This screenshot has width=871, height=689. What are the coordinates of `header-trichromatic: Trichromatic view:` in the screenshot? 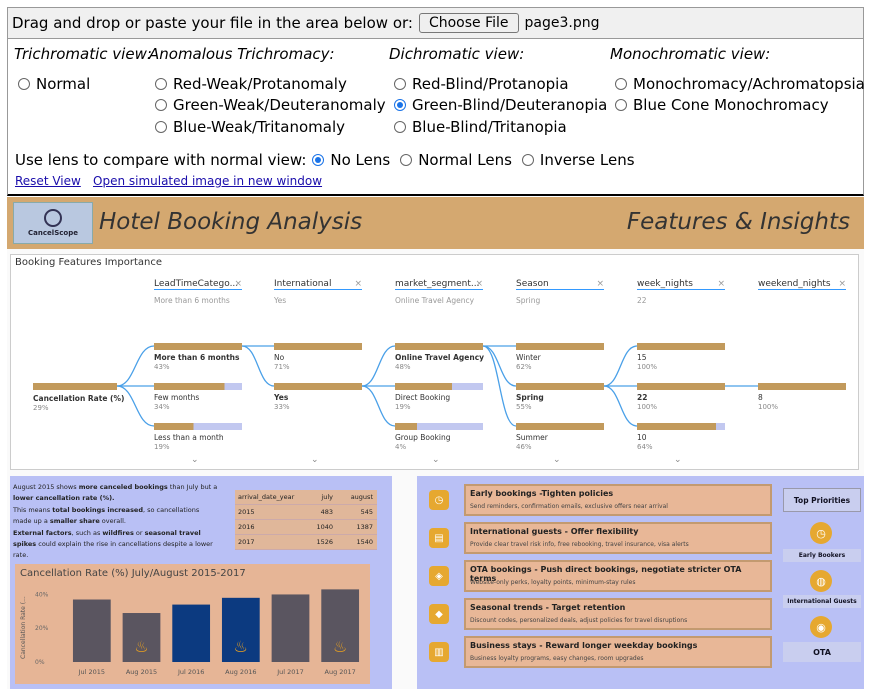 It's located at (83, 54).